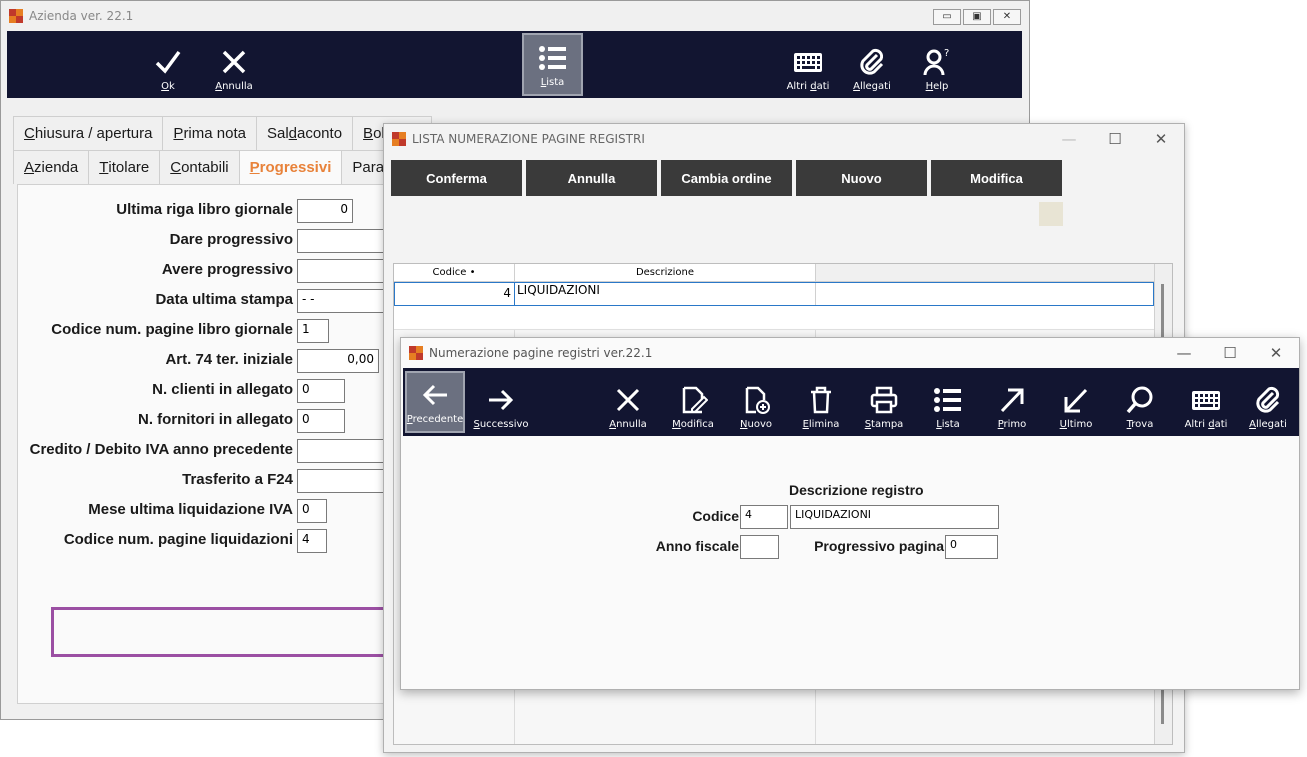 The height and width of the screenshot is (757, 1307). What do you see at coordinates (88, 133) in the screenshot?
I see `tab-chiusura-apertura: Chiusura / apertura` at bounding box center [88, 133].